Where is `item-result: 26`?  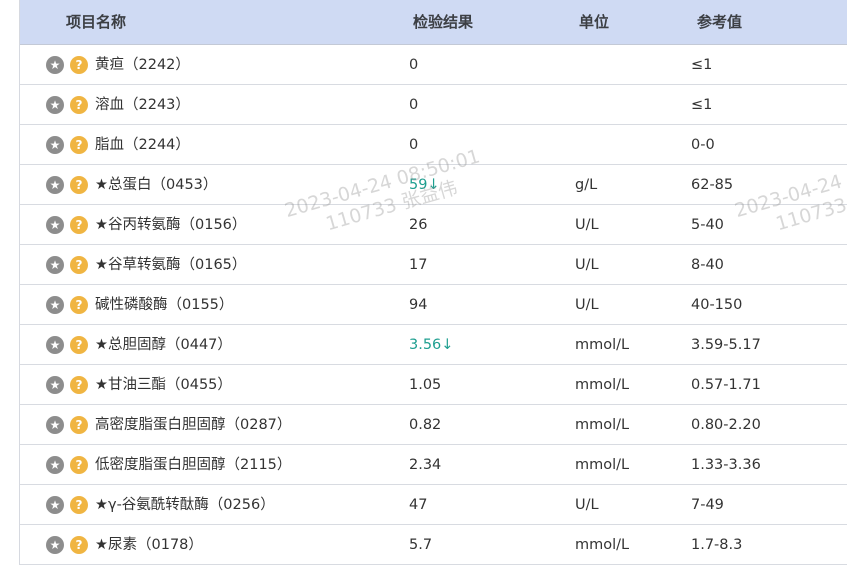
item-result: 26 is located at coordinates (418, 224).